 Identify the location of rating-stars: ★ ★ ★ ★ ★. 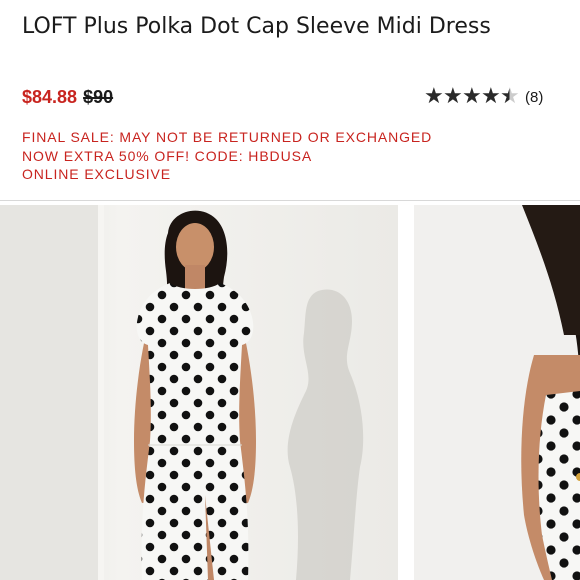
(472, 96).